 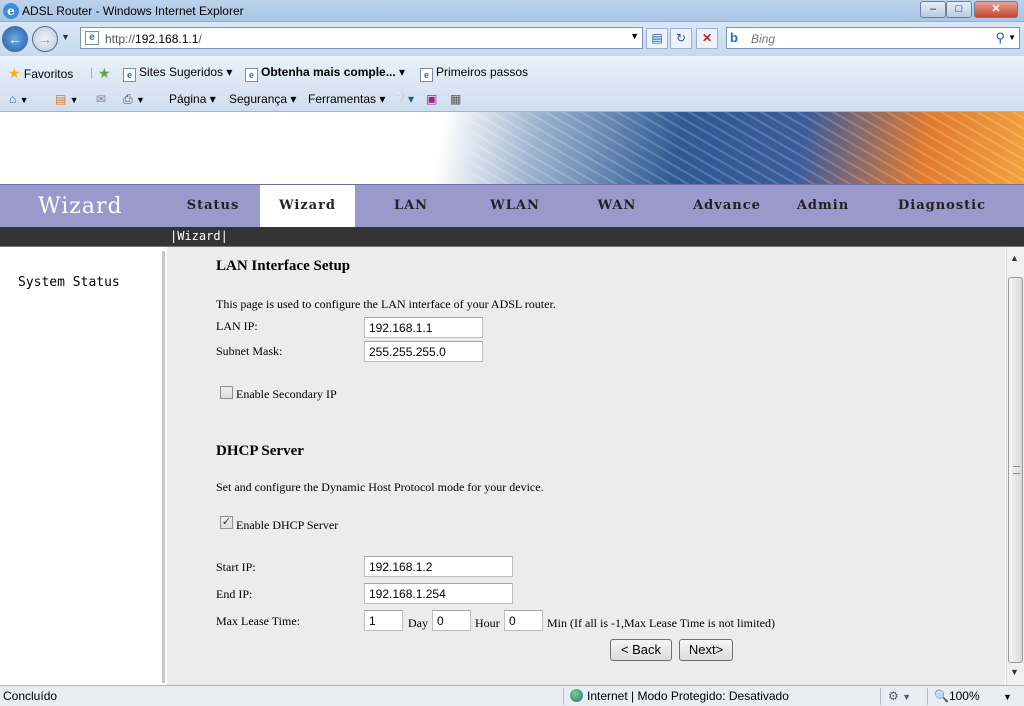 What do you see at coordinates (707, 38) in the screenshot?
I see `stop-icon: ✕` at bounding box center [707, 38].